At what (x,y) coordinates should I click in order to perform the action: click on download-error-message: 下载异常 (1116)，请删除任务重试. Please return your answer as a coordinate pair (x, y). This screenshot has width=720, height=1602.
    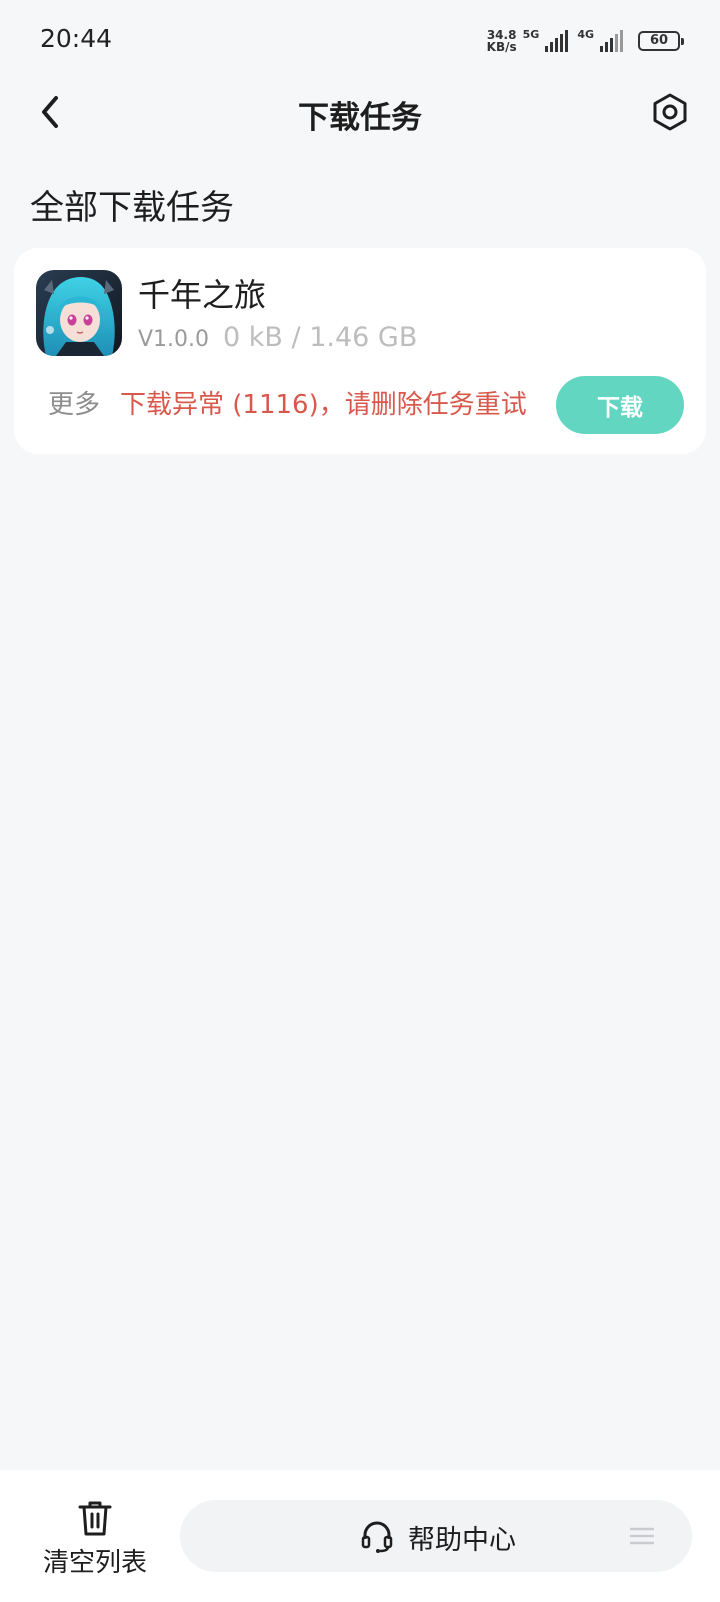
    Looking at the image, I should click on (323, 405).